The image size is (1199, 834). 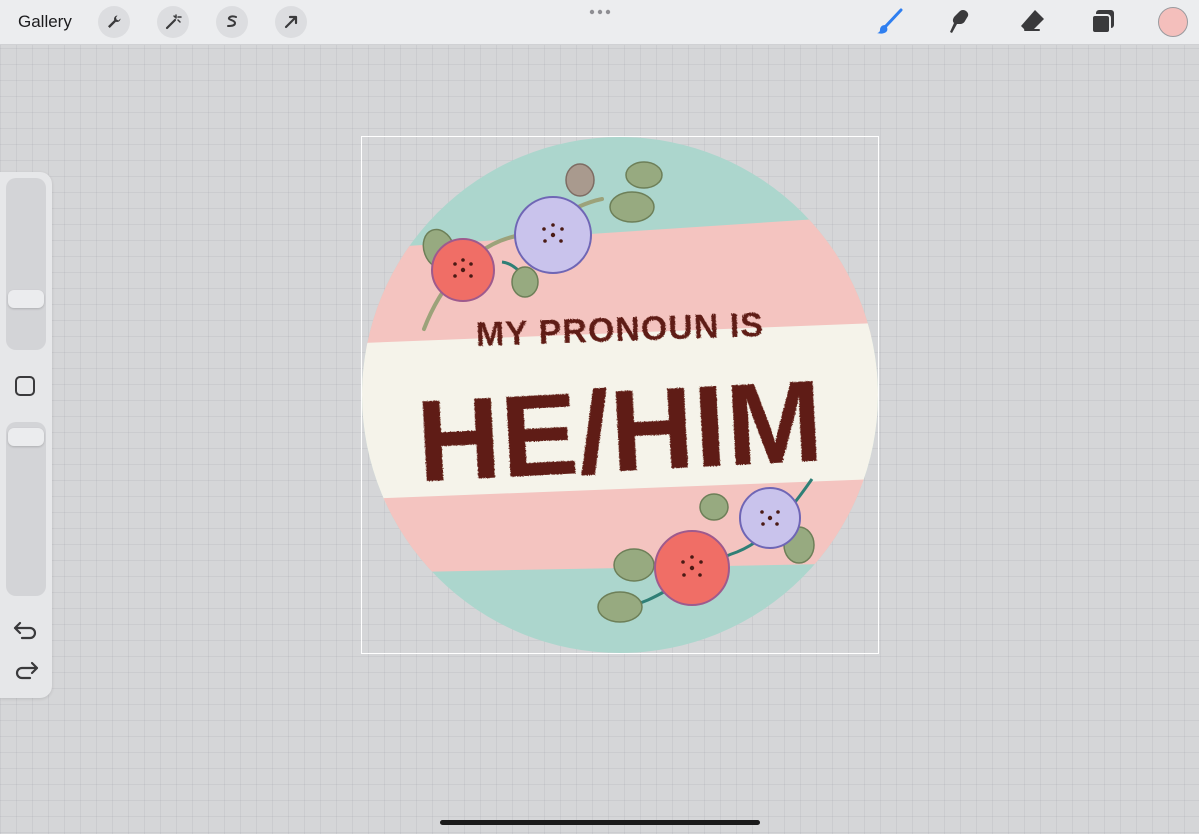 What do you see at coordinates (600, 822) in the screenshot?
I see `home-indicator` at bounding box center [600, 822].